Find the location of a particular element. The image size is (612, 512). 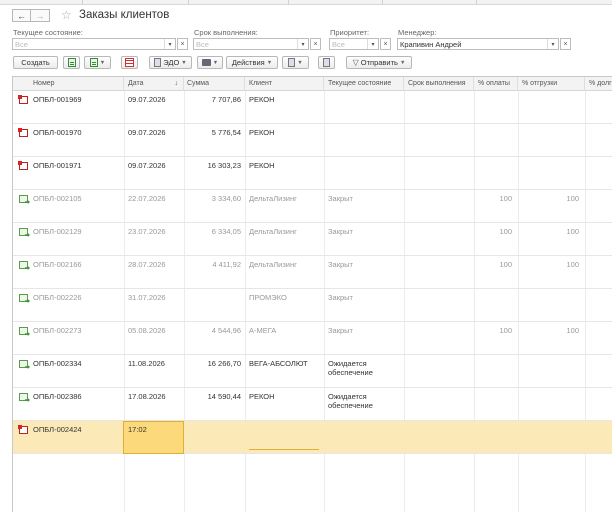

table-row: ОПБЛ-001969 09.07.2026 7 707,86 РЕКОН is located at coordinates (312, 107).